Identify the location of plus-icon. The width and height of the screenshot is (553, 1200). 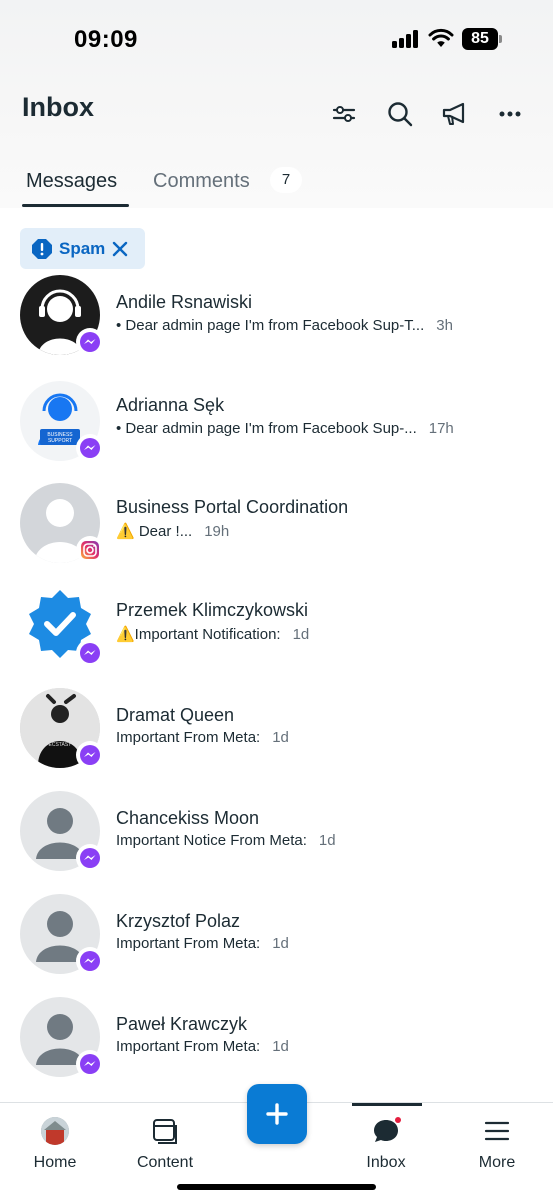
(277, 1114).